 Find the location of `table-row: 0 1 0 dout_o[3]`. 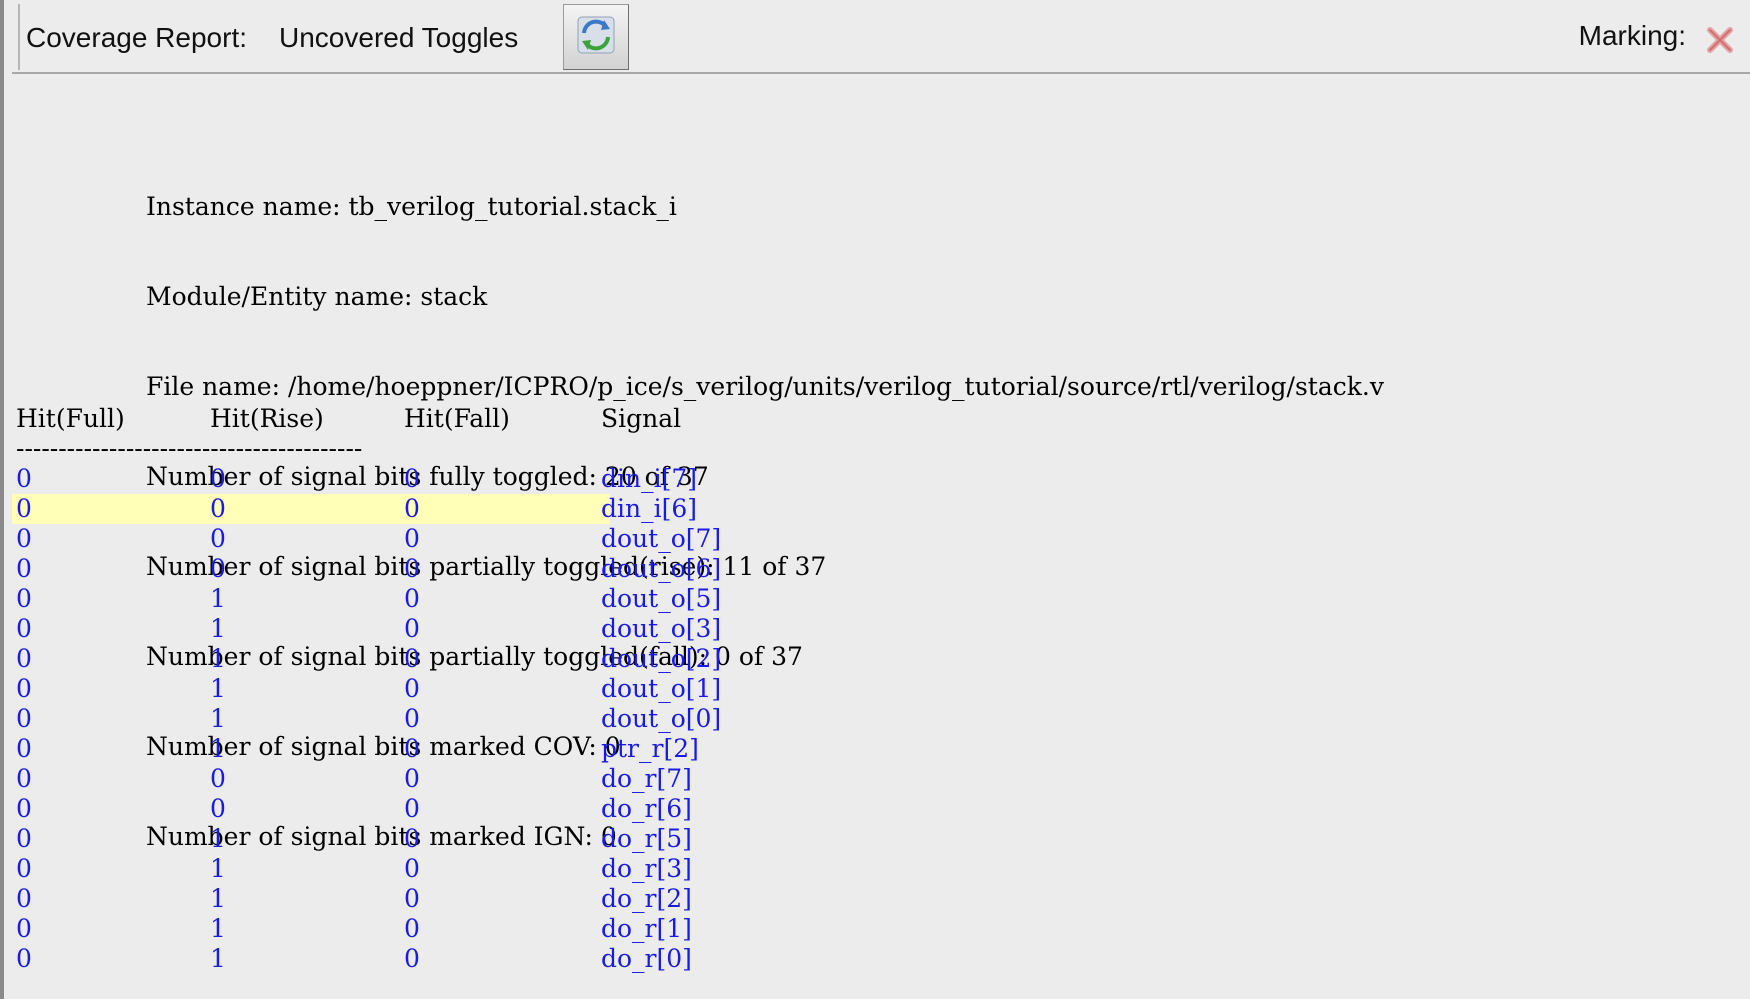

table-row: 0 1 0 dout_o[3] is located at coordinates (881, 629).